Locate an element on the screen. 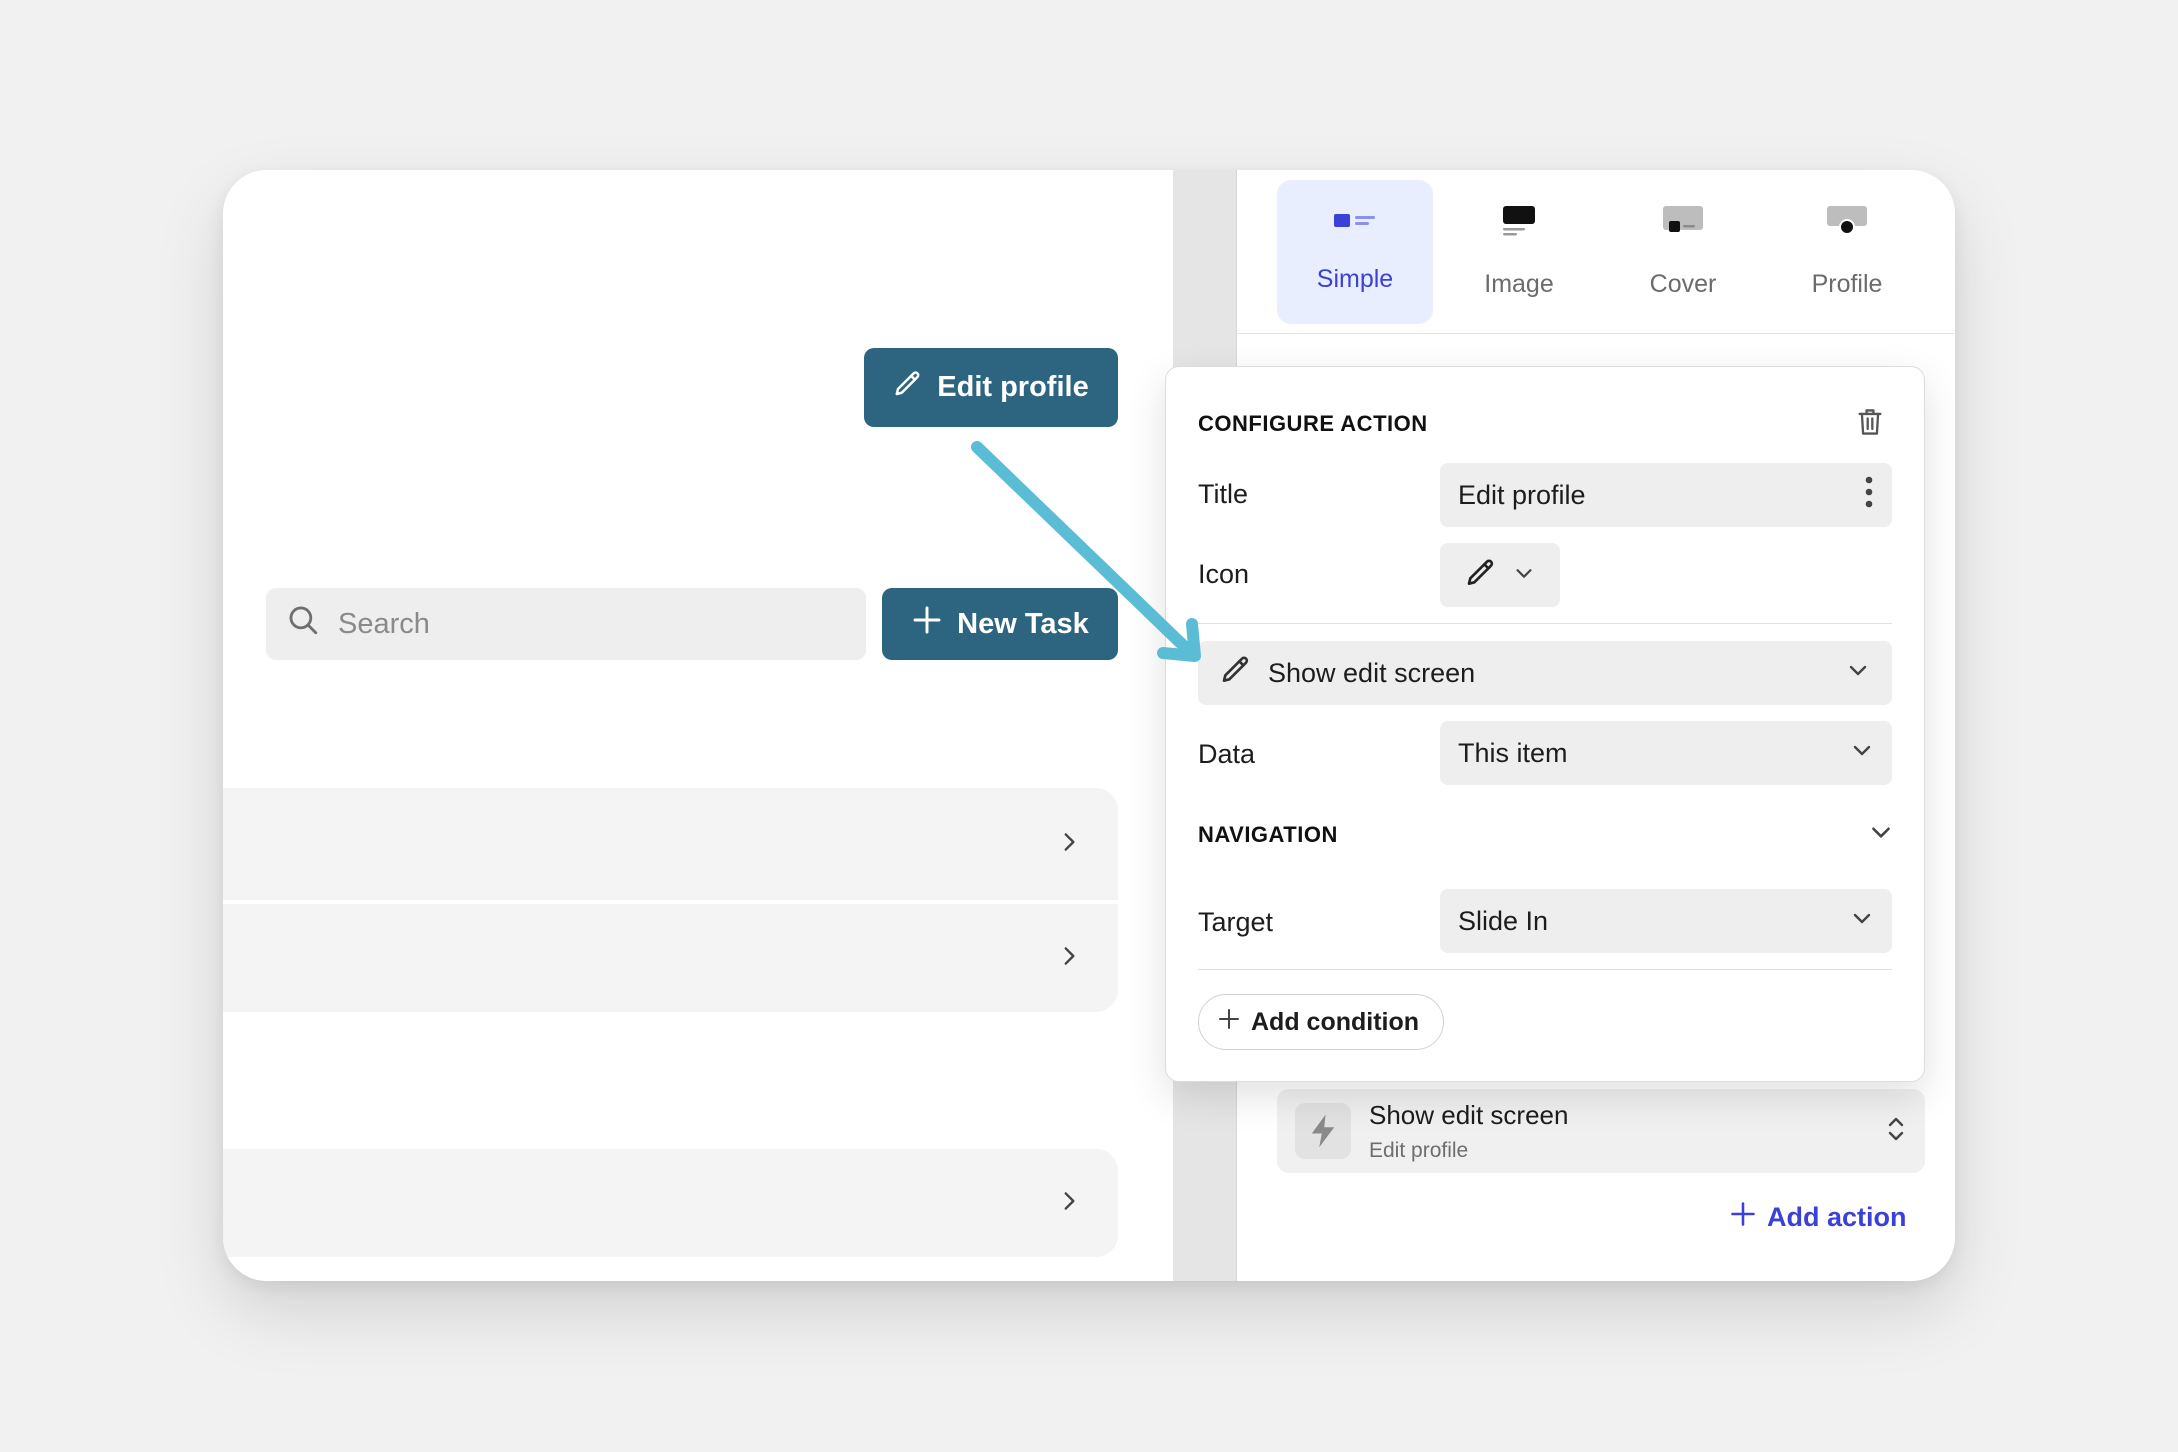 Image resolution: width=2178 pixels, height=1452 pixels. target-value: Slide In is located at coordinates (1503, 920).